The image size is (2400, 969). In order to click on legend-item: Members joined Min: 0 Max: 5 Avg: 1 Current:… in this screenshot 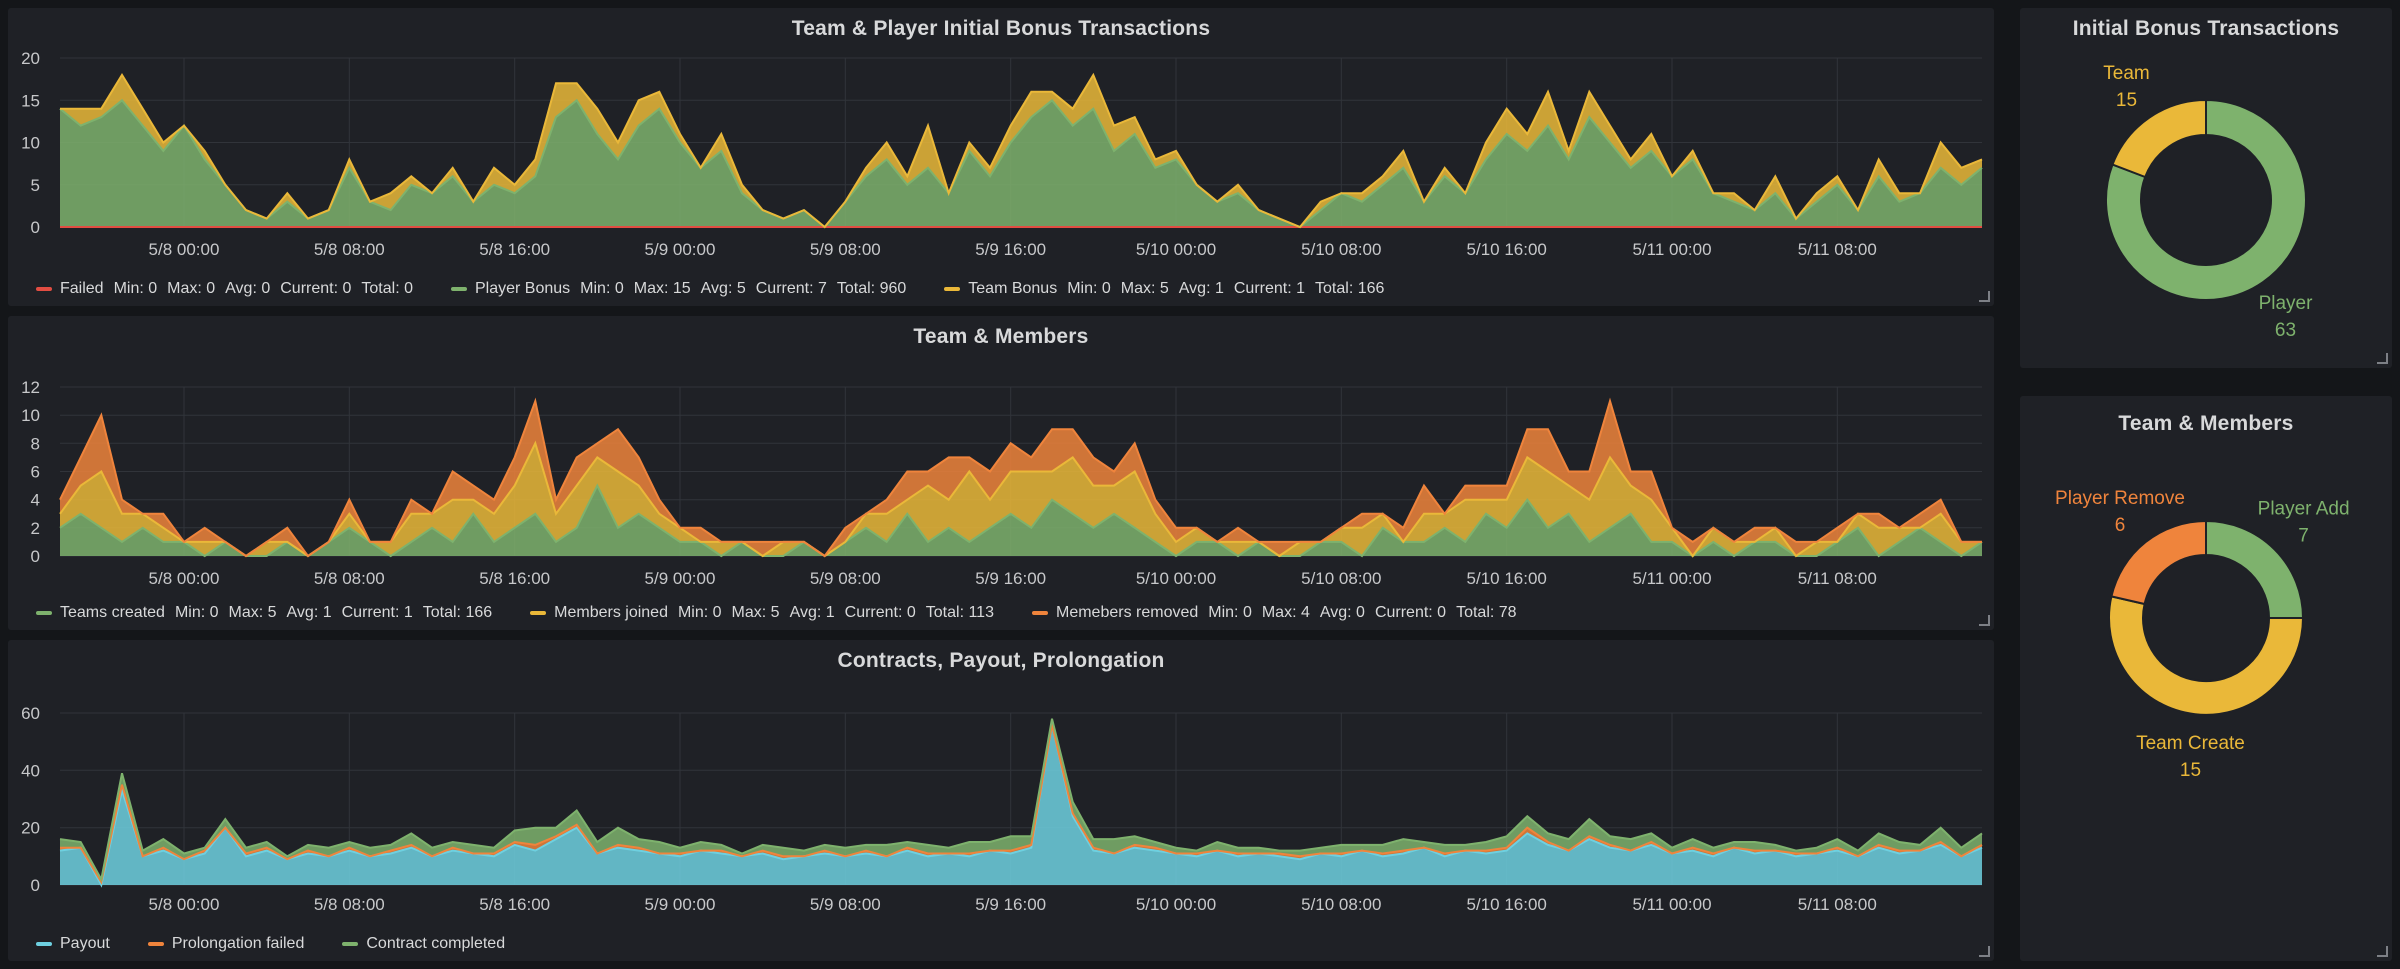, I will do `click(762, 613)`.